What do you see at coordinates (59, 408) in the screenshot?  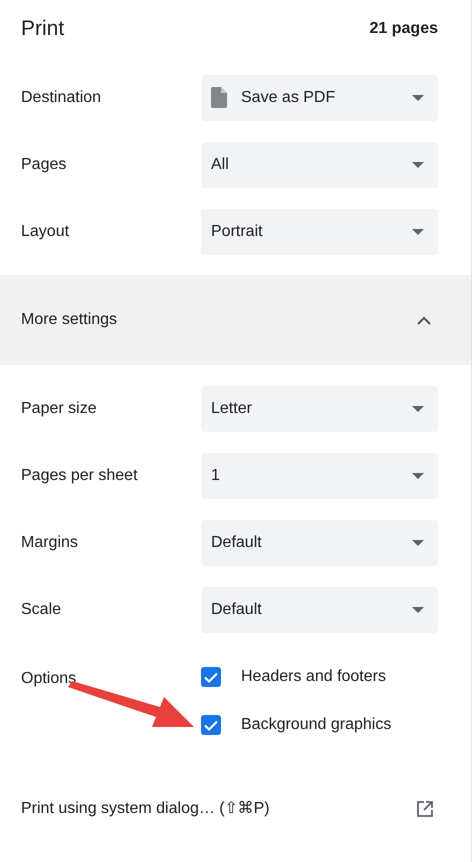 I see `setting-label: Paper size` at bounding box center [59, 408].